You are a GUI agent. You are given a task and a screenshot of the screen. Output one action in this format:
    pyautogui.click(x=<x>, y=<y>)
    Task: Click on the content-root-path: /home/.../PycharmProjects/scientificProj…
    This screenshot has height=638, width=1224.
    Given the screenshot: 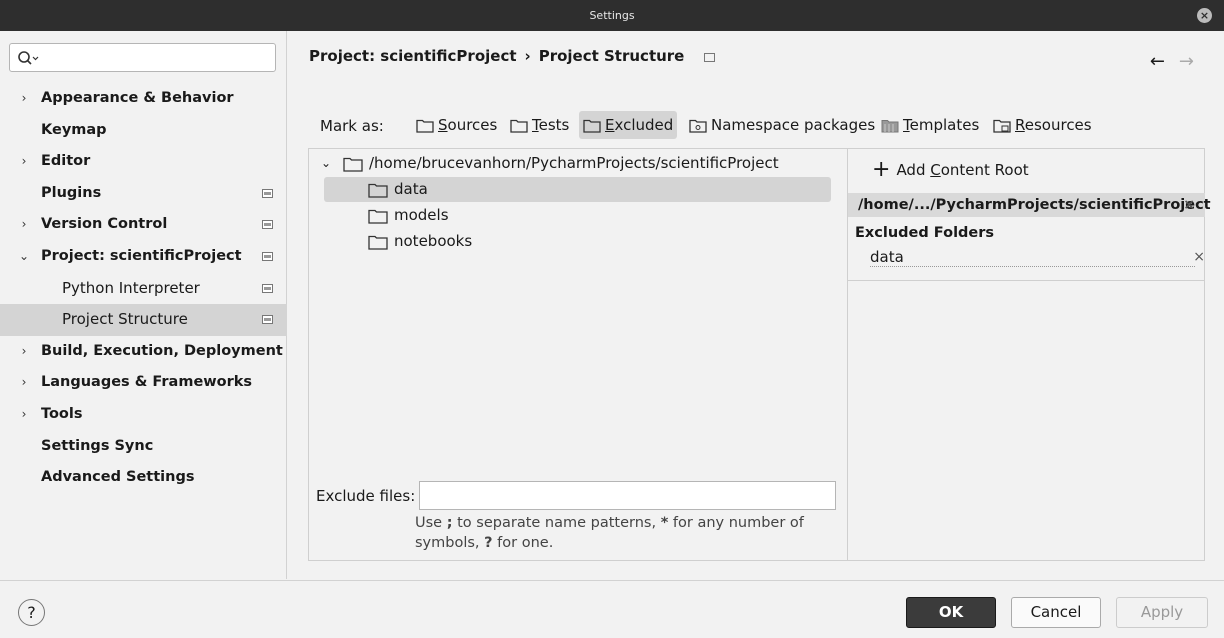 What is the action you would take?
    pyautogui.click(x=1029, y=205)
    